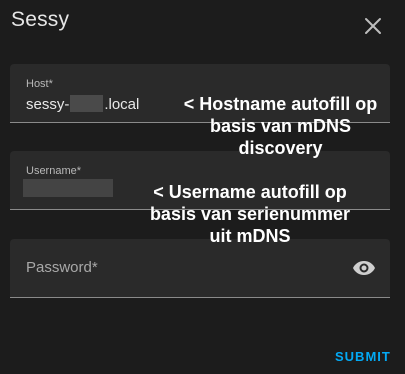  I want to click on username-label: Username*, so click(54, 171).